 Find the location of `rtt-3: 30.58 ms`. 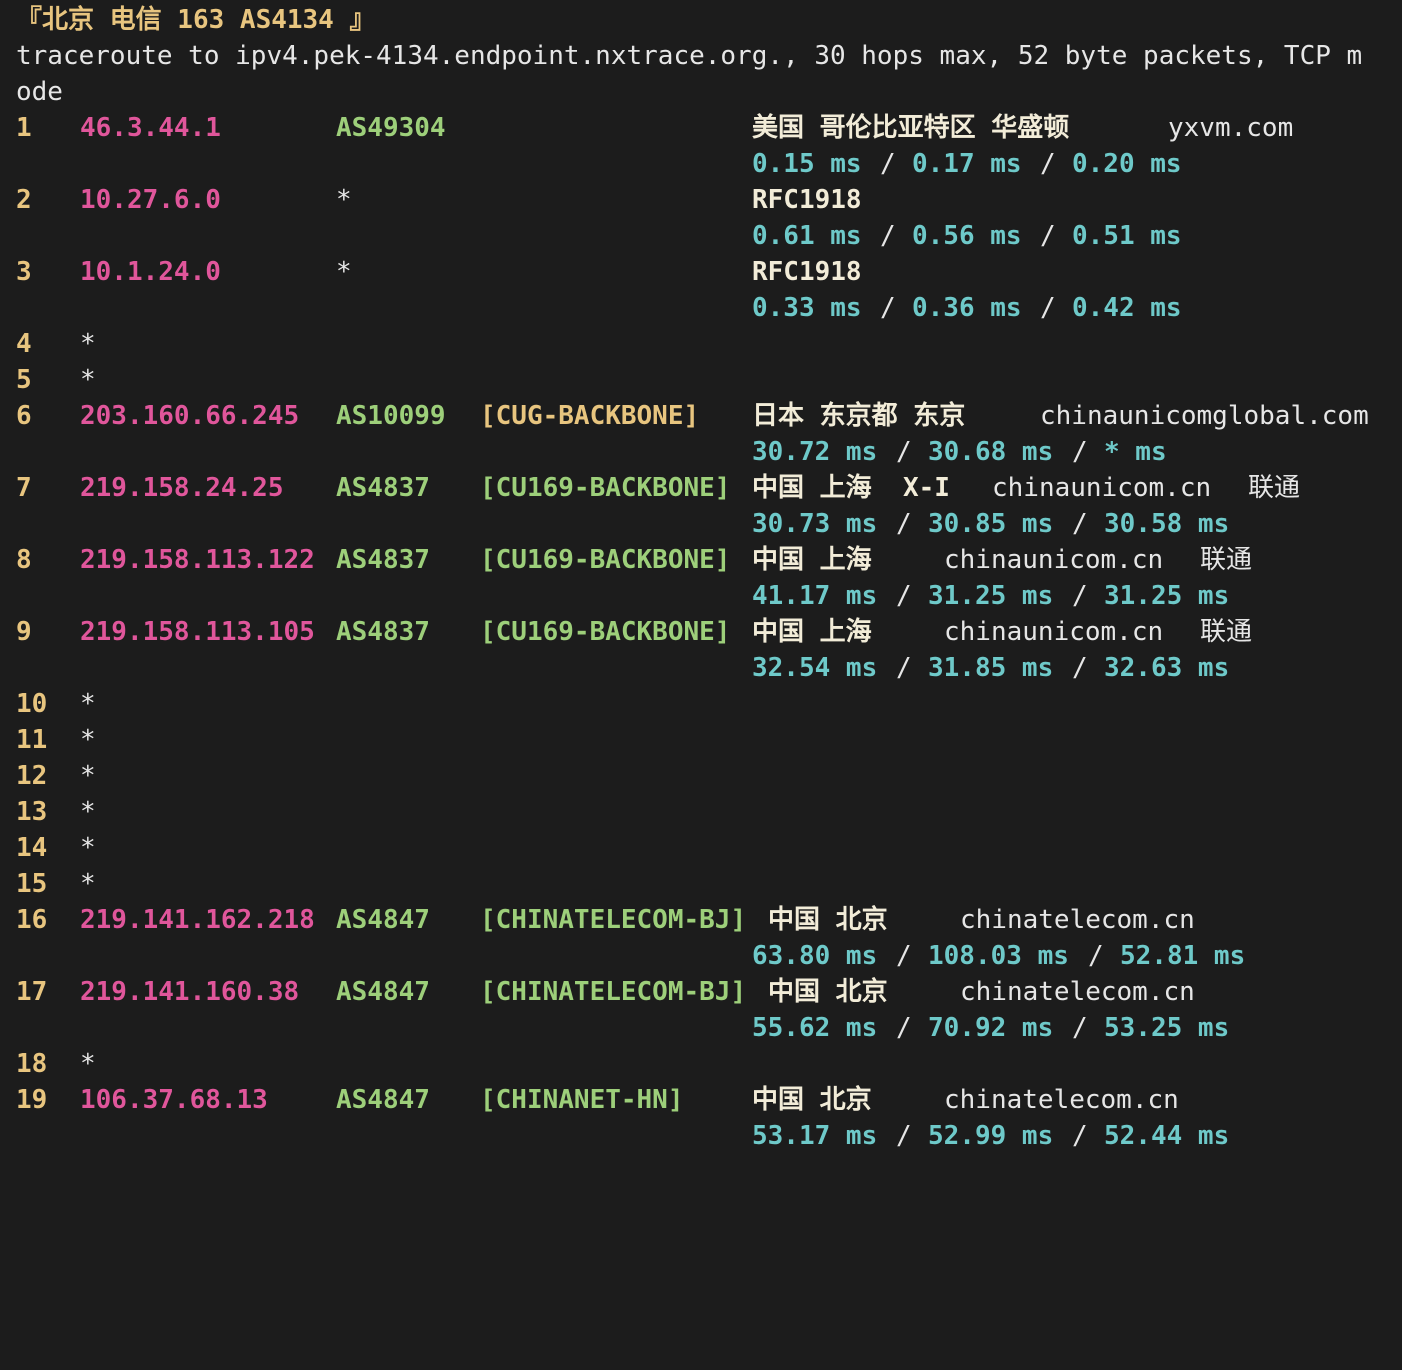

rtt-3: 30.58 ms is located at coordinates (1167, 524).